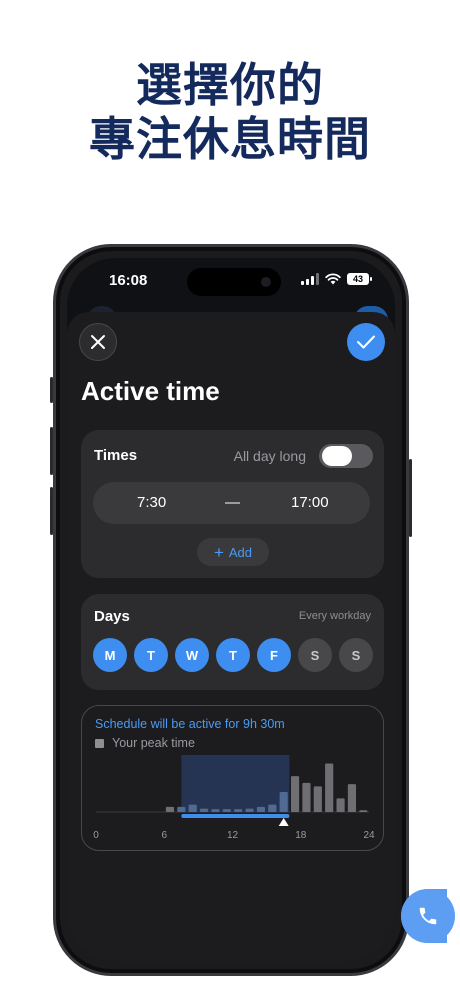 The height and width of the screenshot is (997, 460). What do you see at coordinates (192, 655) in the screenshot?
I see `day-wednesday: W` at bounding box center [192, 655].